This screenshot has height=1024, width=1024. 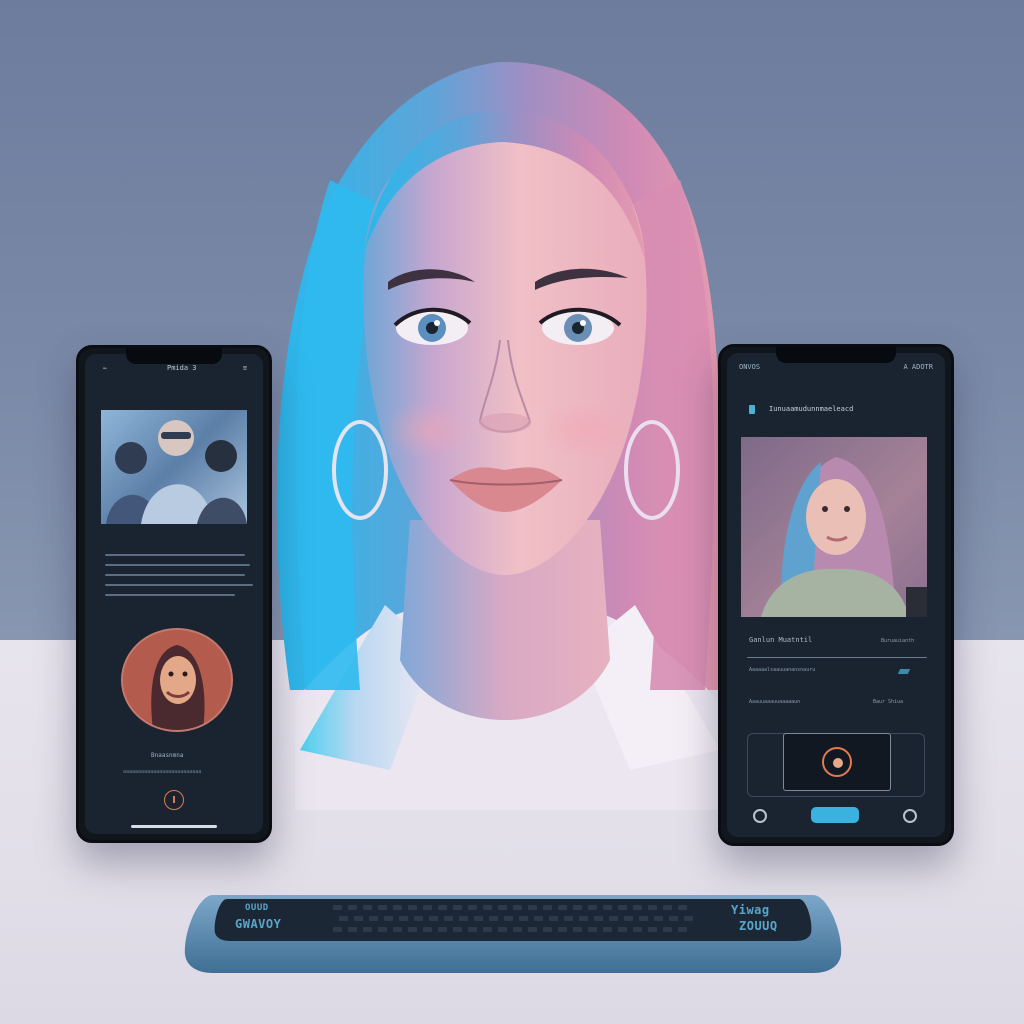 I want to click on phone-notch, so click(x=836, y=355).